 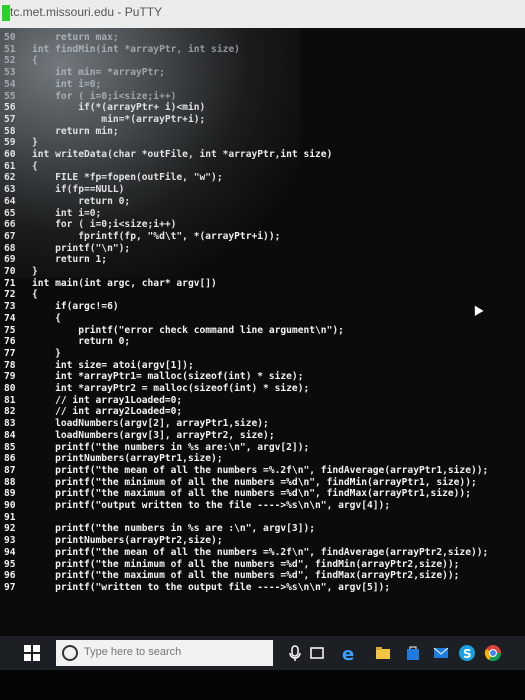 What do you see at coordinates (86, 12) in the screenshot?
I see `window-title: tc.met.missouri.edu - PuTTY` at bounding box center [86, 12].